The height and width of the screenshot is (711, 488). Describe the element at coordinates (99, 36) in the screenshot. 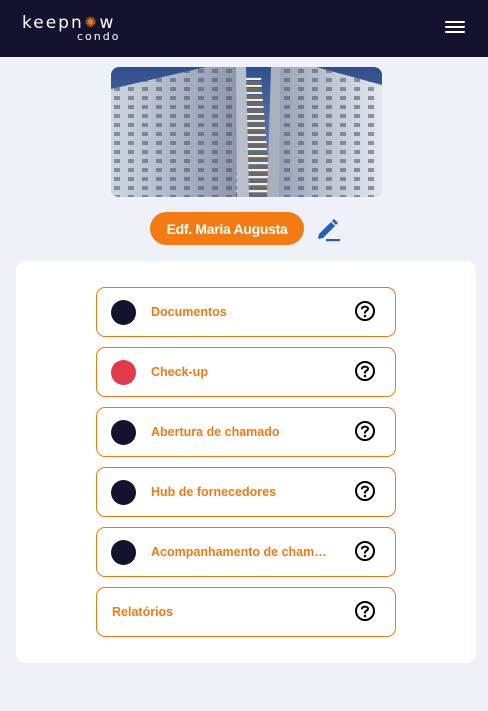

I see `logo-subtitle: condo` at that location.